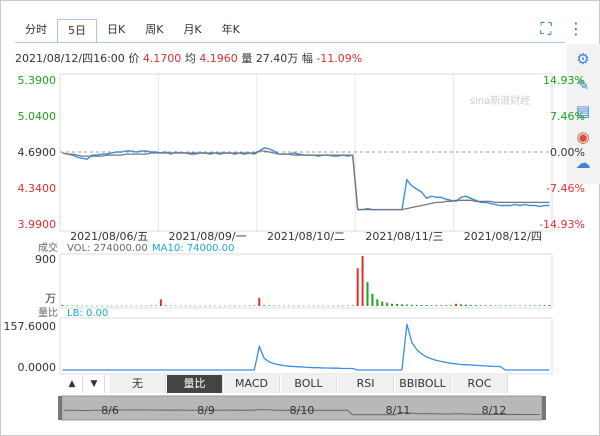 The image size is (600, 436). What do you see at coordinates (195, 384) in the screenshot?
I see `indicator-tab-1: 量比` at bounding box center [195, 384].